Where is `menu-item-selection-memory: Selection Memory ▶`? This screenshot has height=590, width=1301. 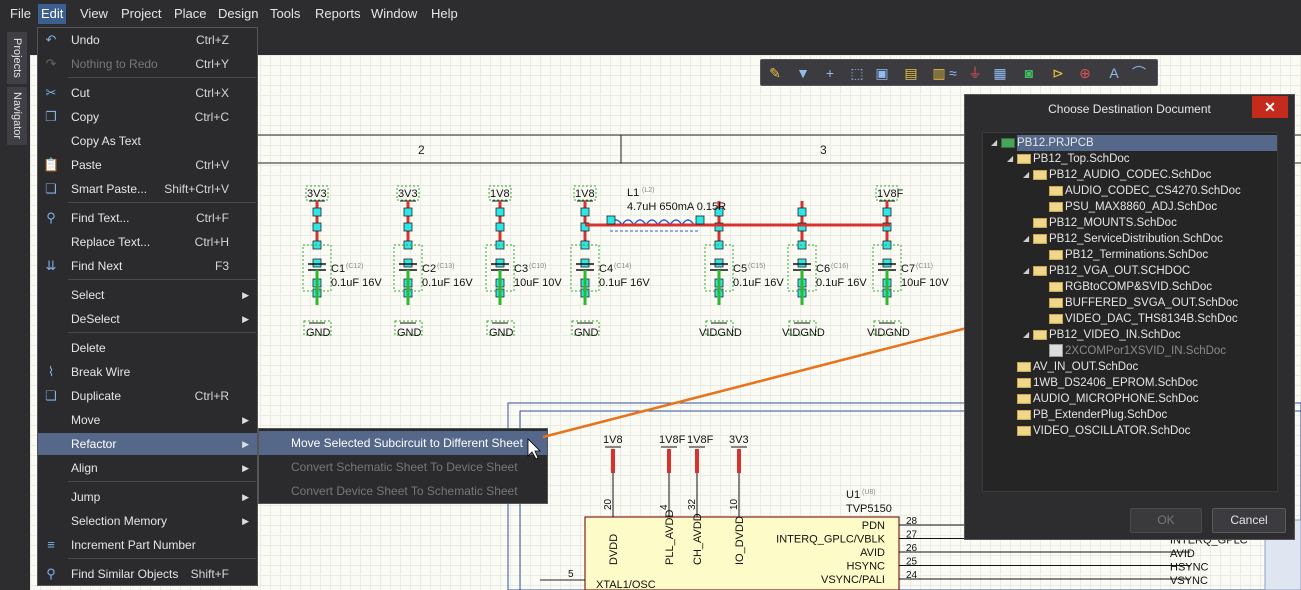
menu-item-selection-memory: Selection Memory ▶ is located at coordinates (147, 521).